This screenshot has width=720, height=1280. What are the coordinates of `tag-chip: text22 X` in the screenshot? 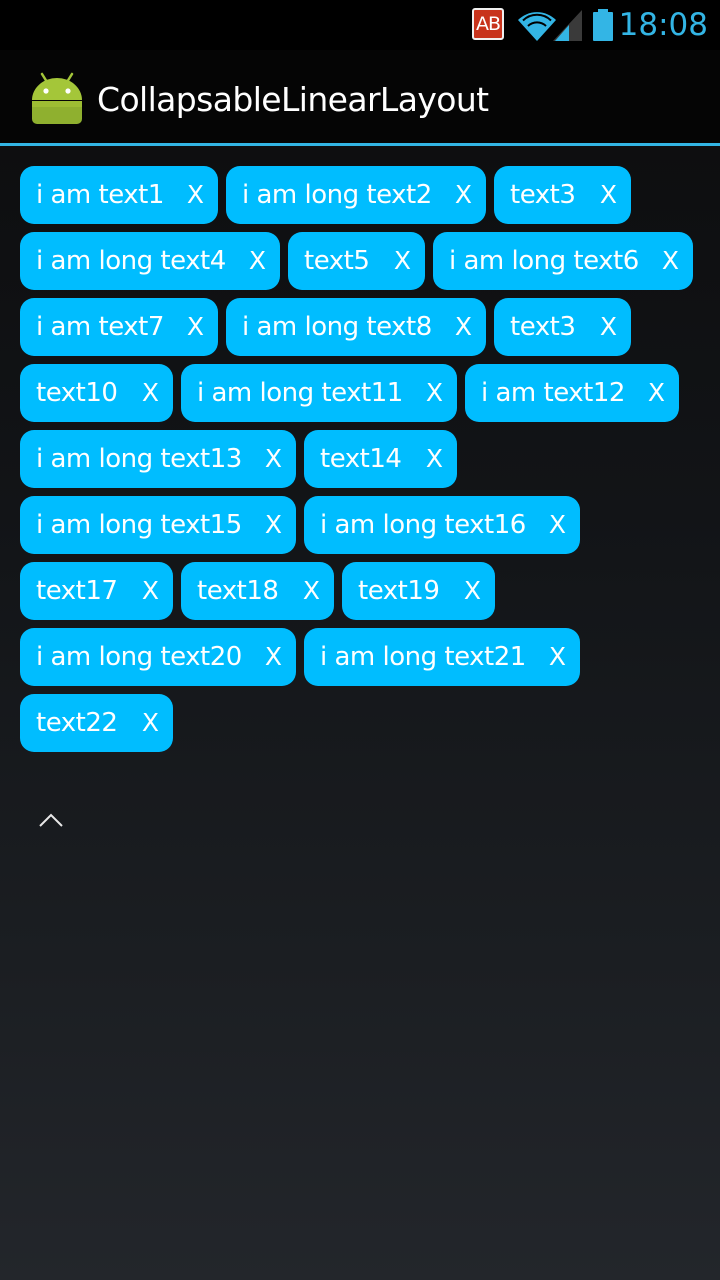 It's located at (96, 723).